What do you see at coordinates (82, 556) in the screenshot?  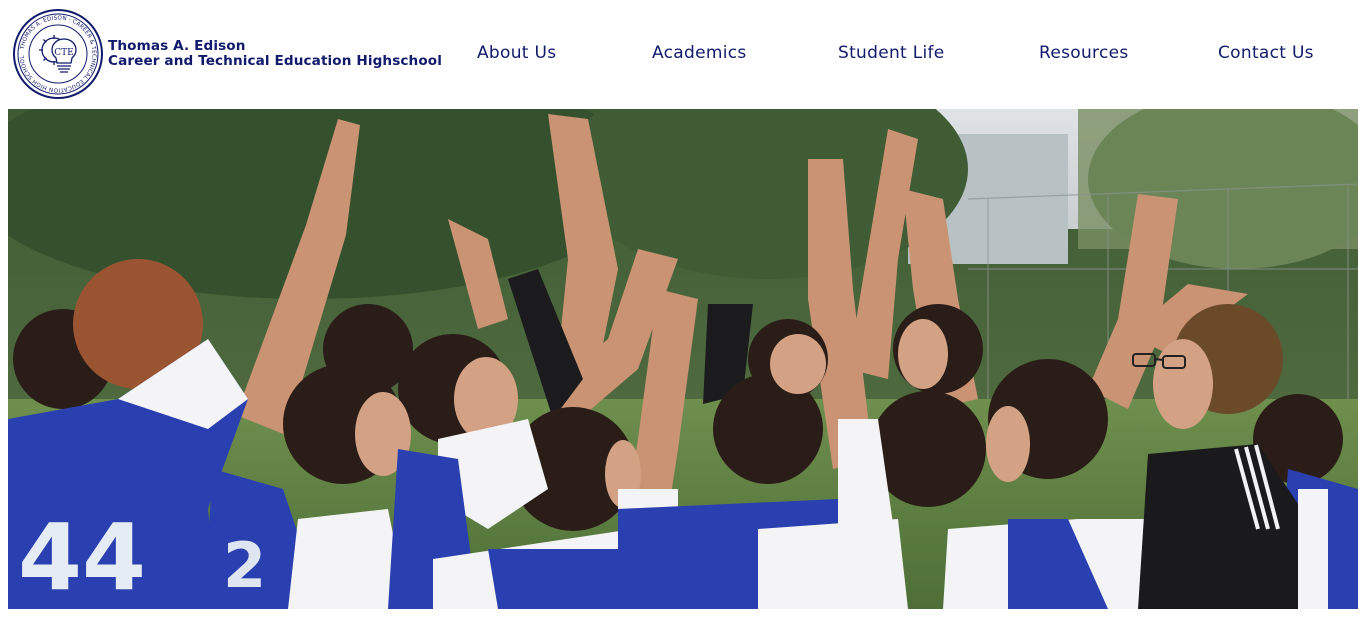 I see `jersey-number-44: 44` at bounding box center [82, 556].